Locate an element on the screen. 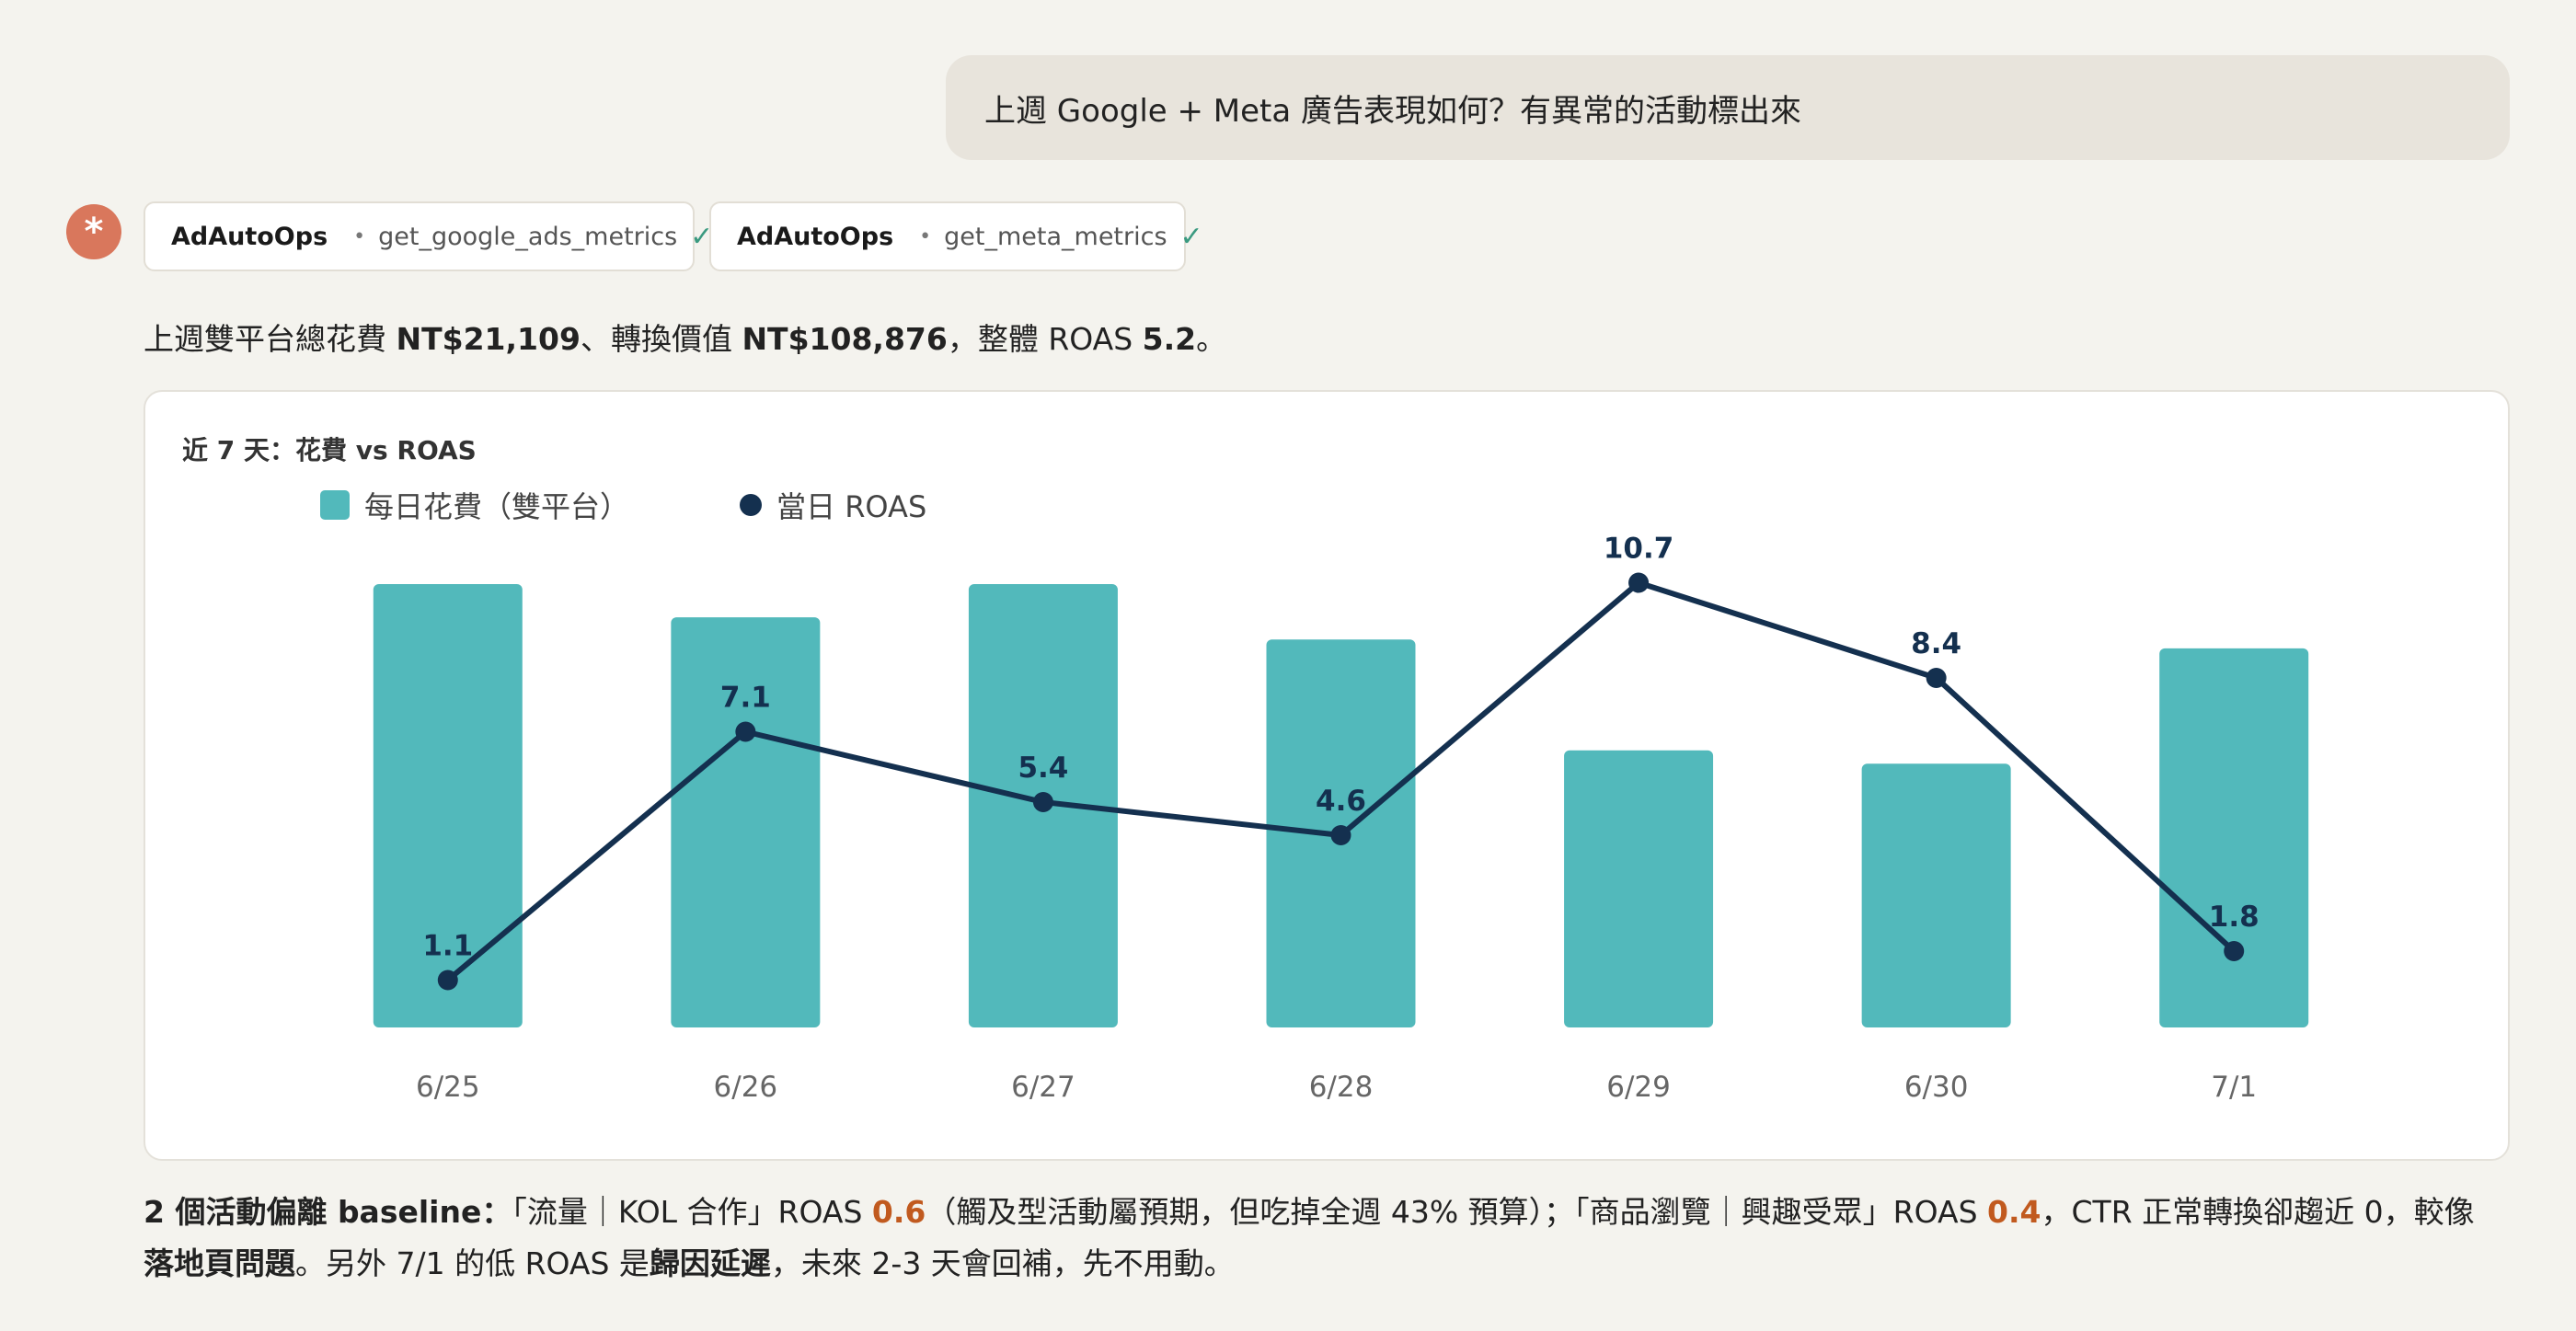  anomaly-roas-browse: 0.4 is located at coordinates (2014, 1212).